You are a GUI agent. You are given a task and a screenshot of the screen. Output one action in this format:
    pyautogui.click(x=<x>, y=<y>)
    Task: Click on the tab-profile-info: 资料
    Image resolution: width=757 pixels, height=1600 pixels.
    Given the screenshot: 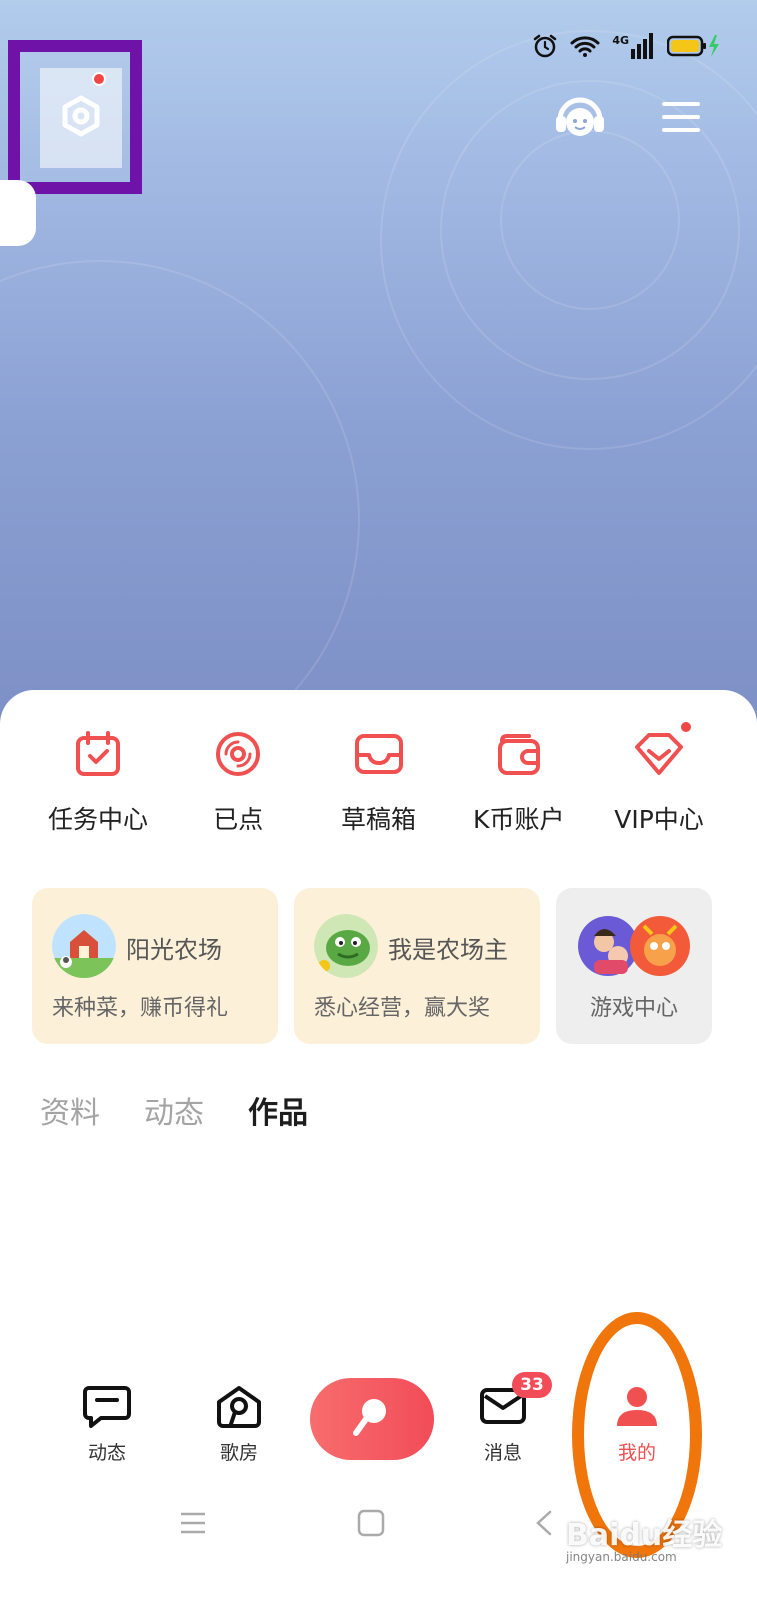 What is the action you would take?
    pyautogui.click(x=70, y=1110)
    